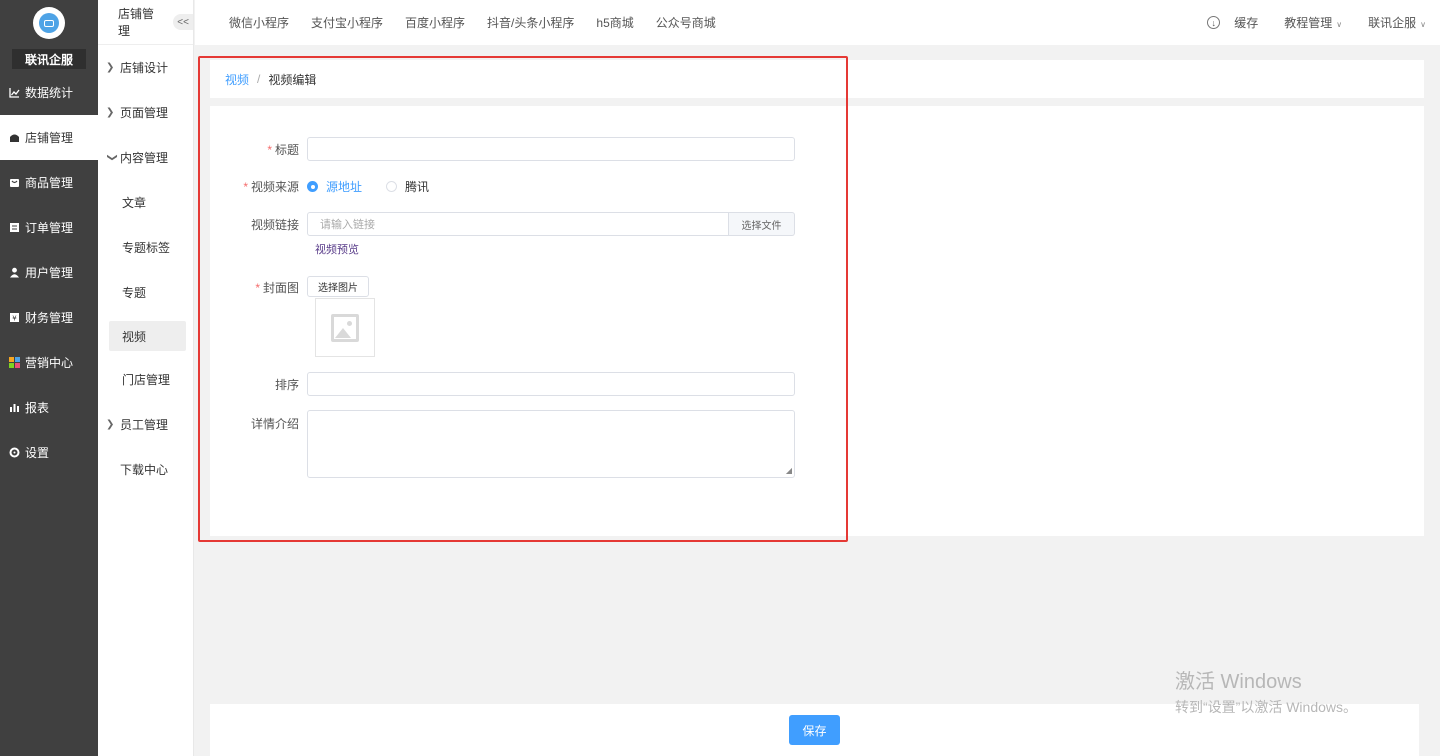 The height and width of the screenshot is (756, 1440). I want to click on image-placeholder-icon, so click(345, 327).